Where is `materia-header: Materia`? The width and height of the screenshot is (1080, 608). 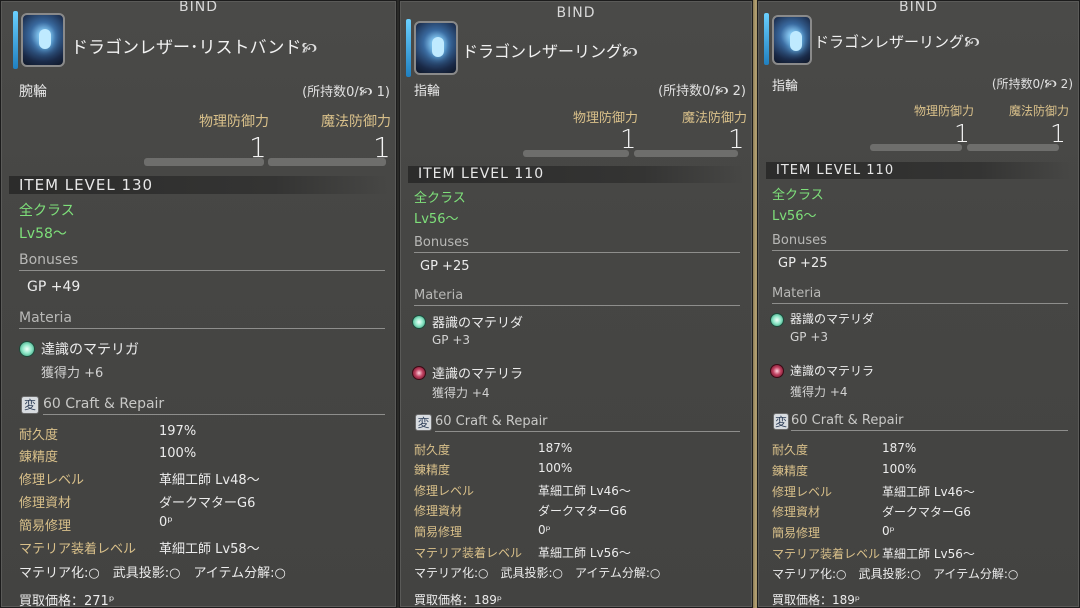 materia-header: Materia is located at coordinates (202, 319).